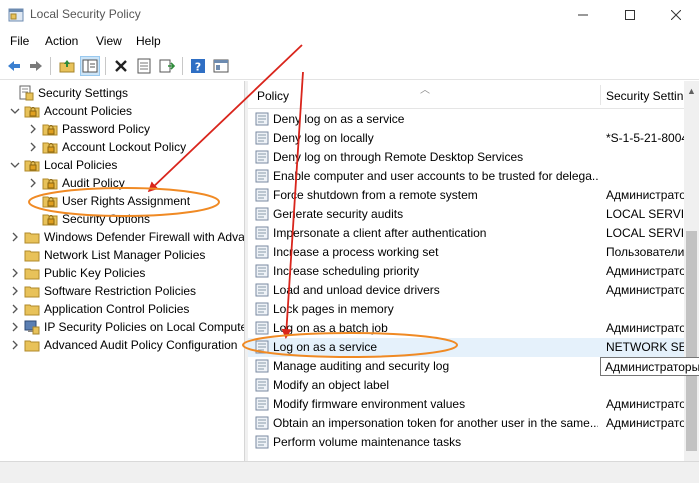 The width and height of the screenshot is (699, 483). I want to click on show-hide-tree-button, so click(90, 66).